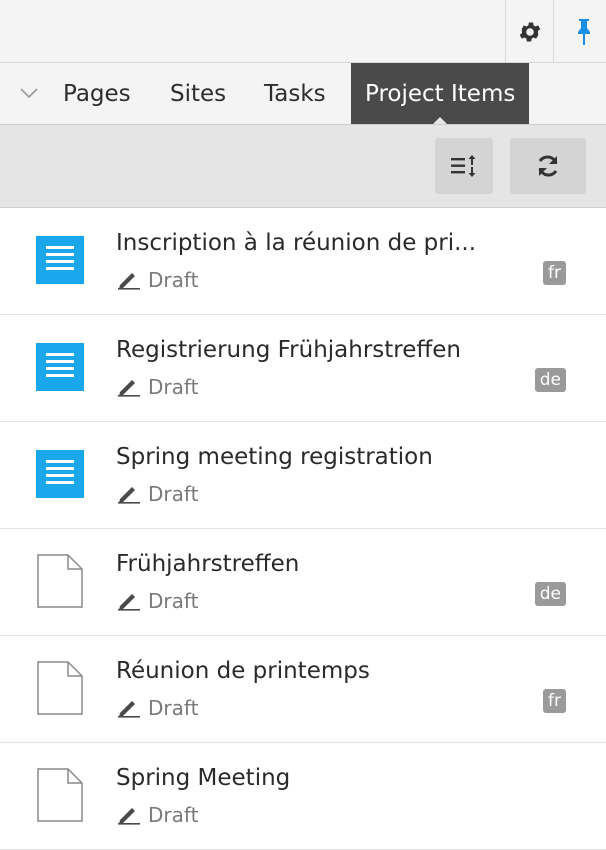  Describe the element at coordinates (97, 93) in the screenshot. I see `tab-pages: Pages` at that location.